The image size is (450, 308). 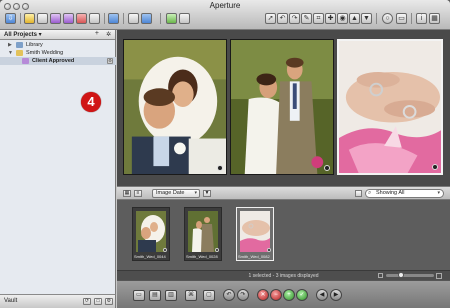 What do you see at coordinates (358, 193) in the screenshot?
I see `filter-icon` at bounding box center [358, 193].